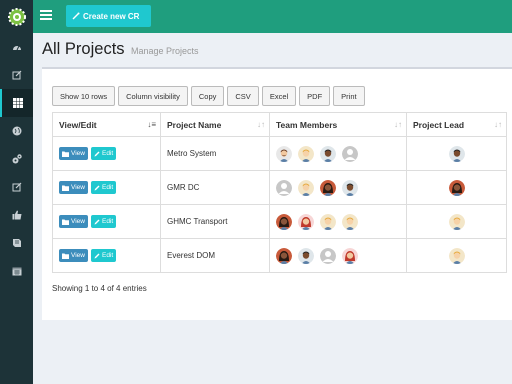 The width and height of the screenshot is (512, 384). What do you see at coordinates (215, 187) in the screenshot?
I see `project-name-cell: GMR DC` at bounding box center [215, 187].